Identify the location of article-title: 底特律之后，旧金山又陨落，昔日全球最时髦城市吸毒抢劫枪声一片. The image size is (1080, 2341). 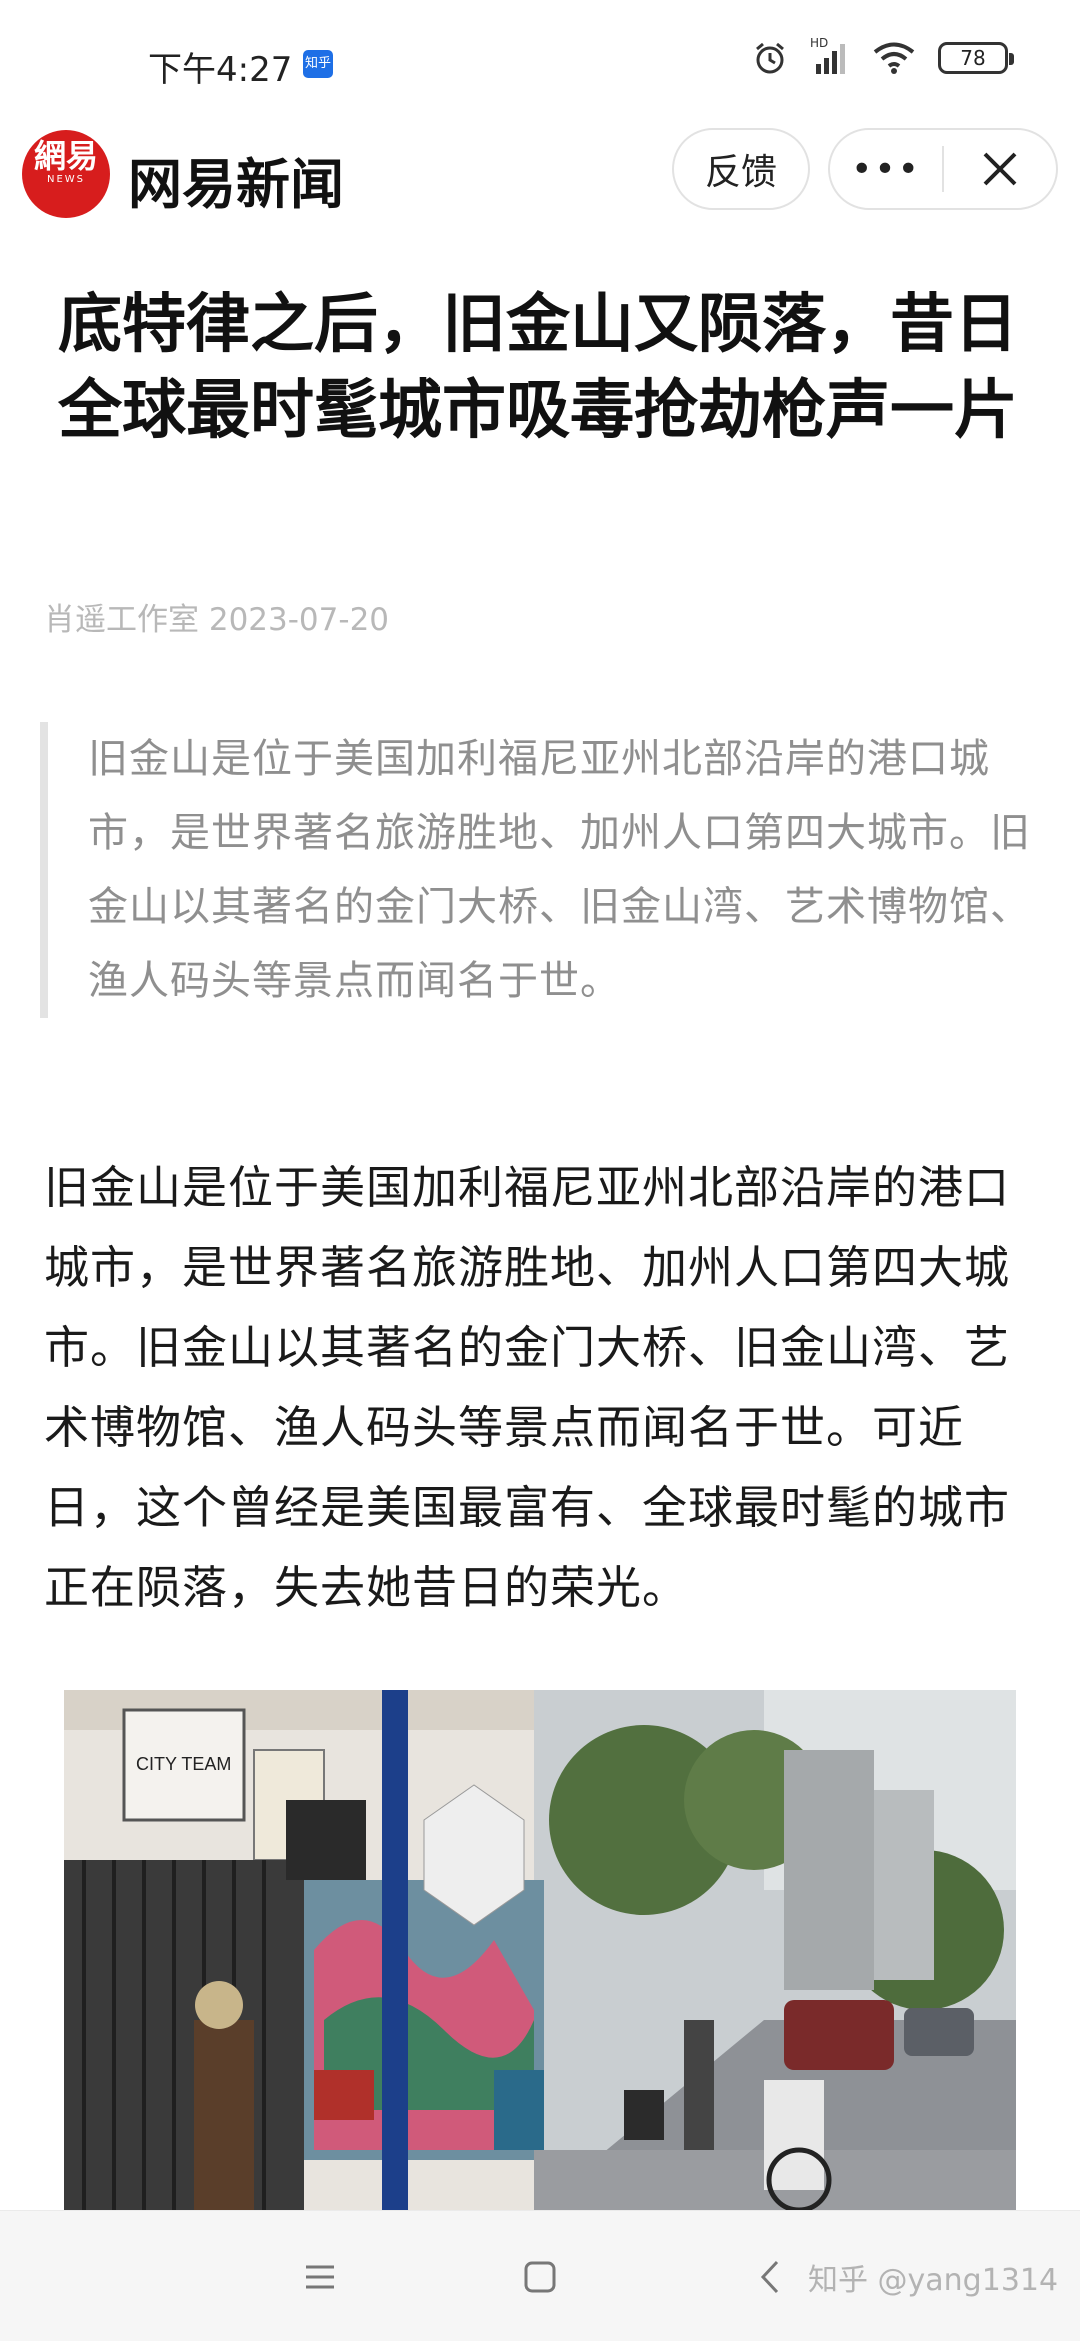
(538, 368).